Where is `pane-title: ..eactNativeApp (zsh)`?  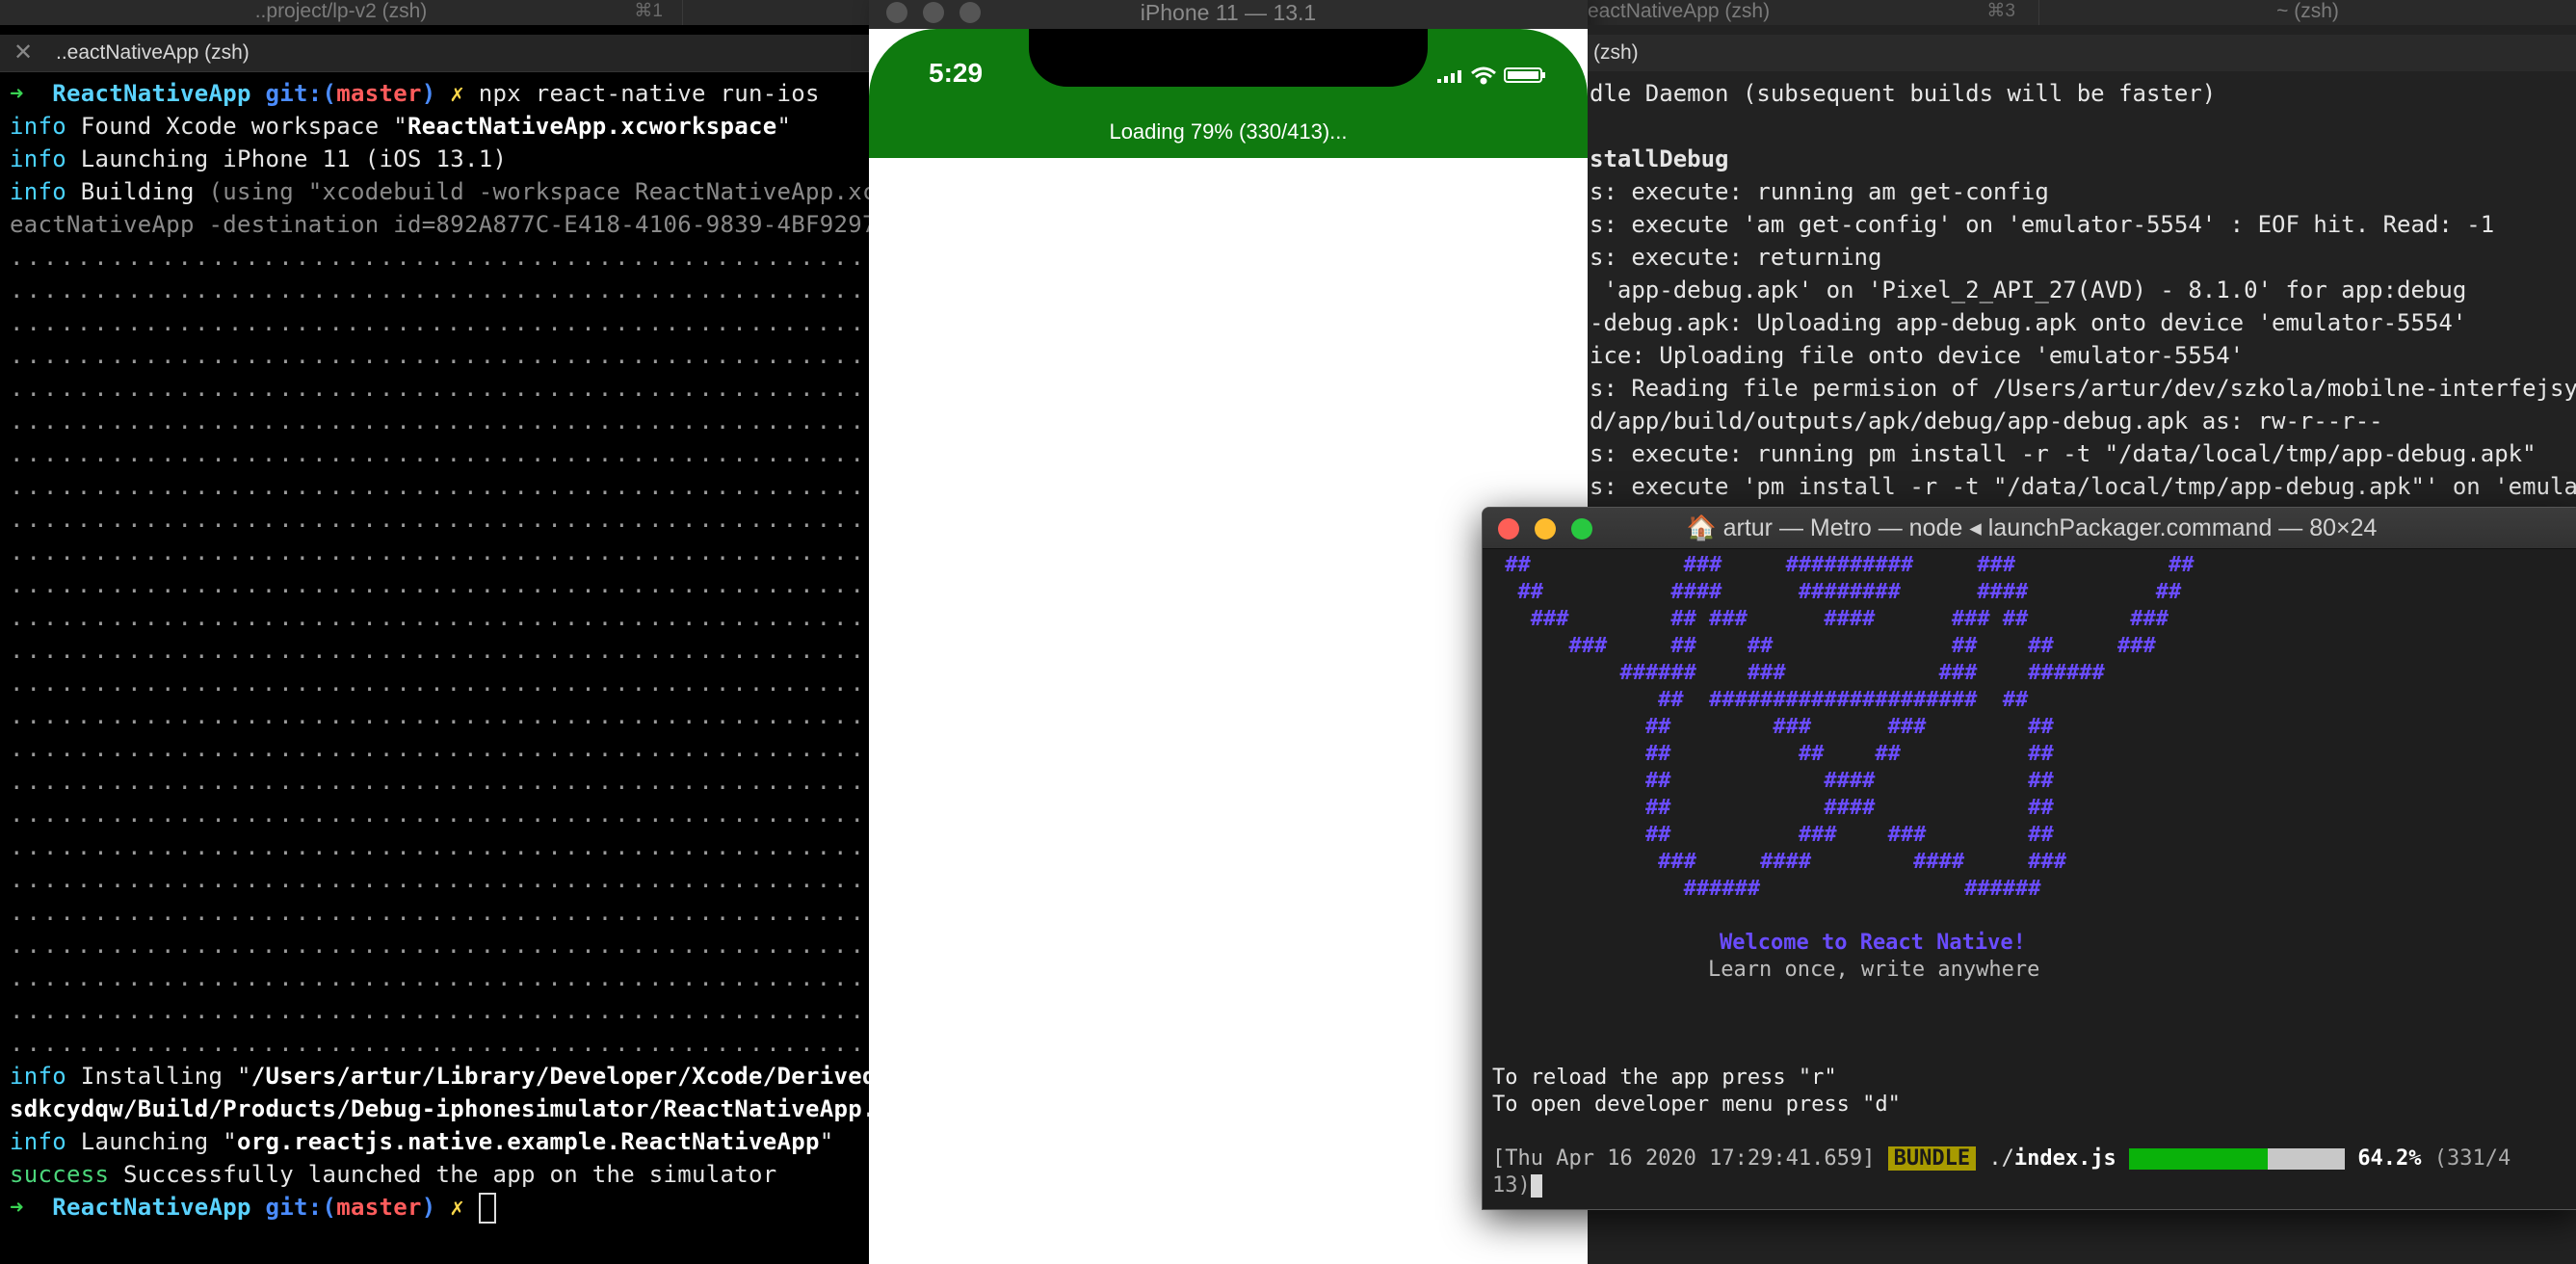
pane-title: ..eactNativeApp (zsh) is located at coordinates (153, 52).